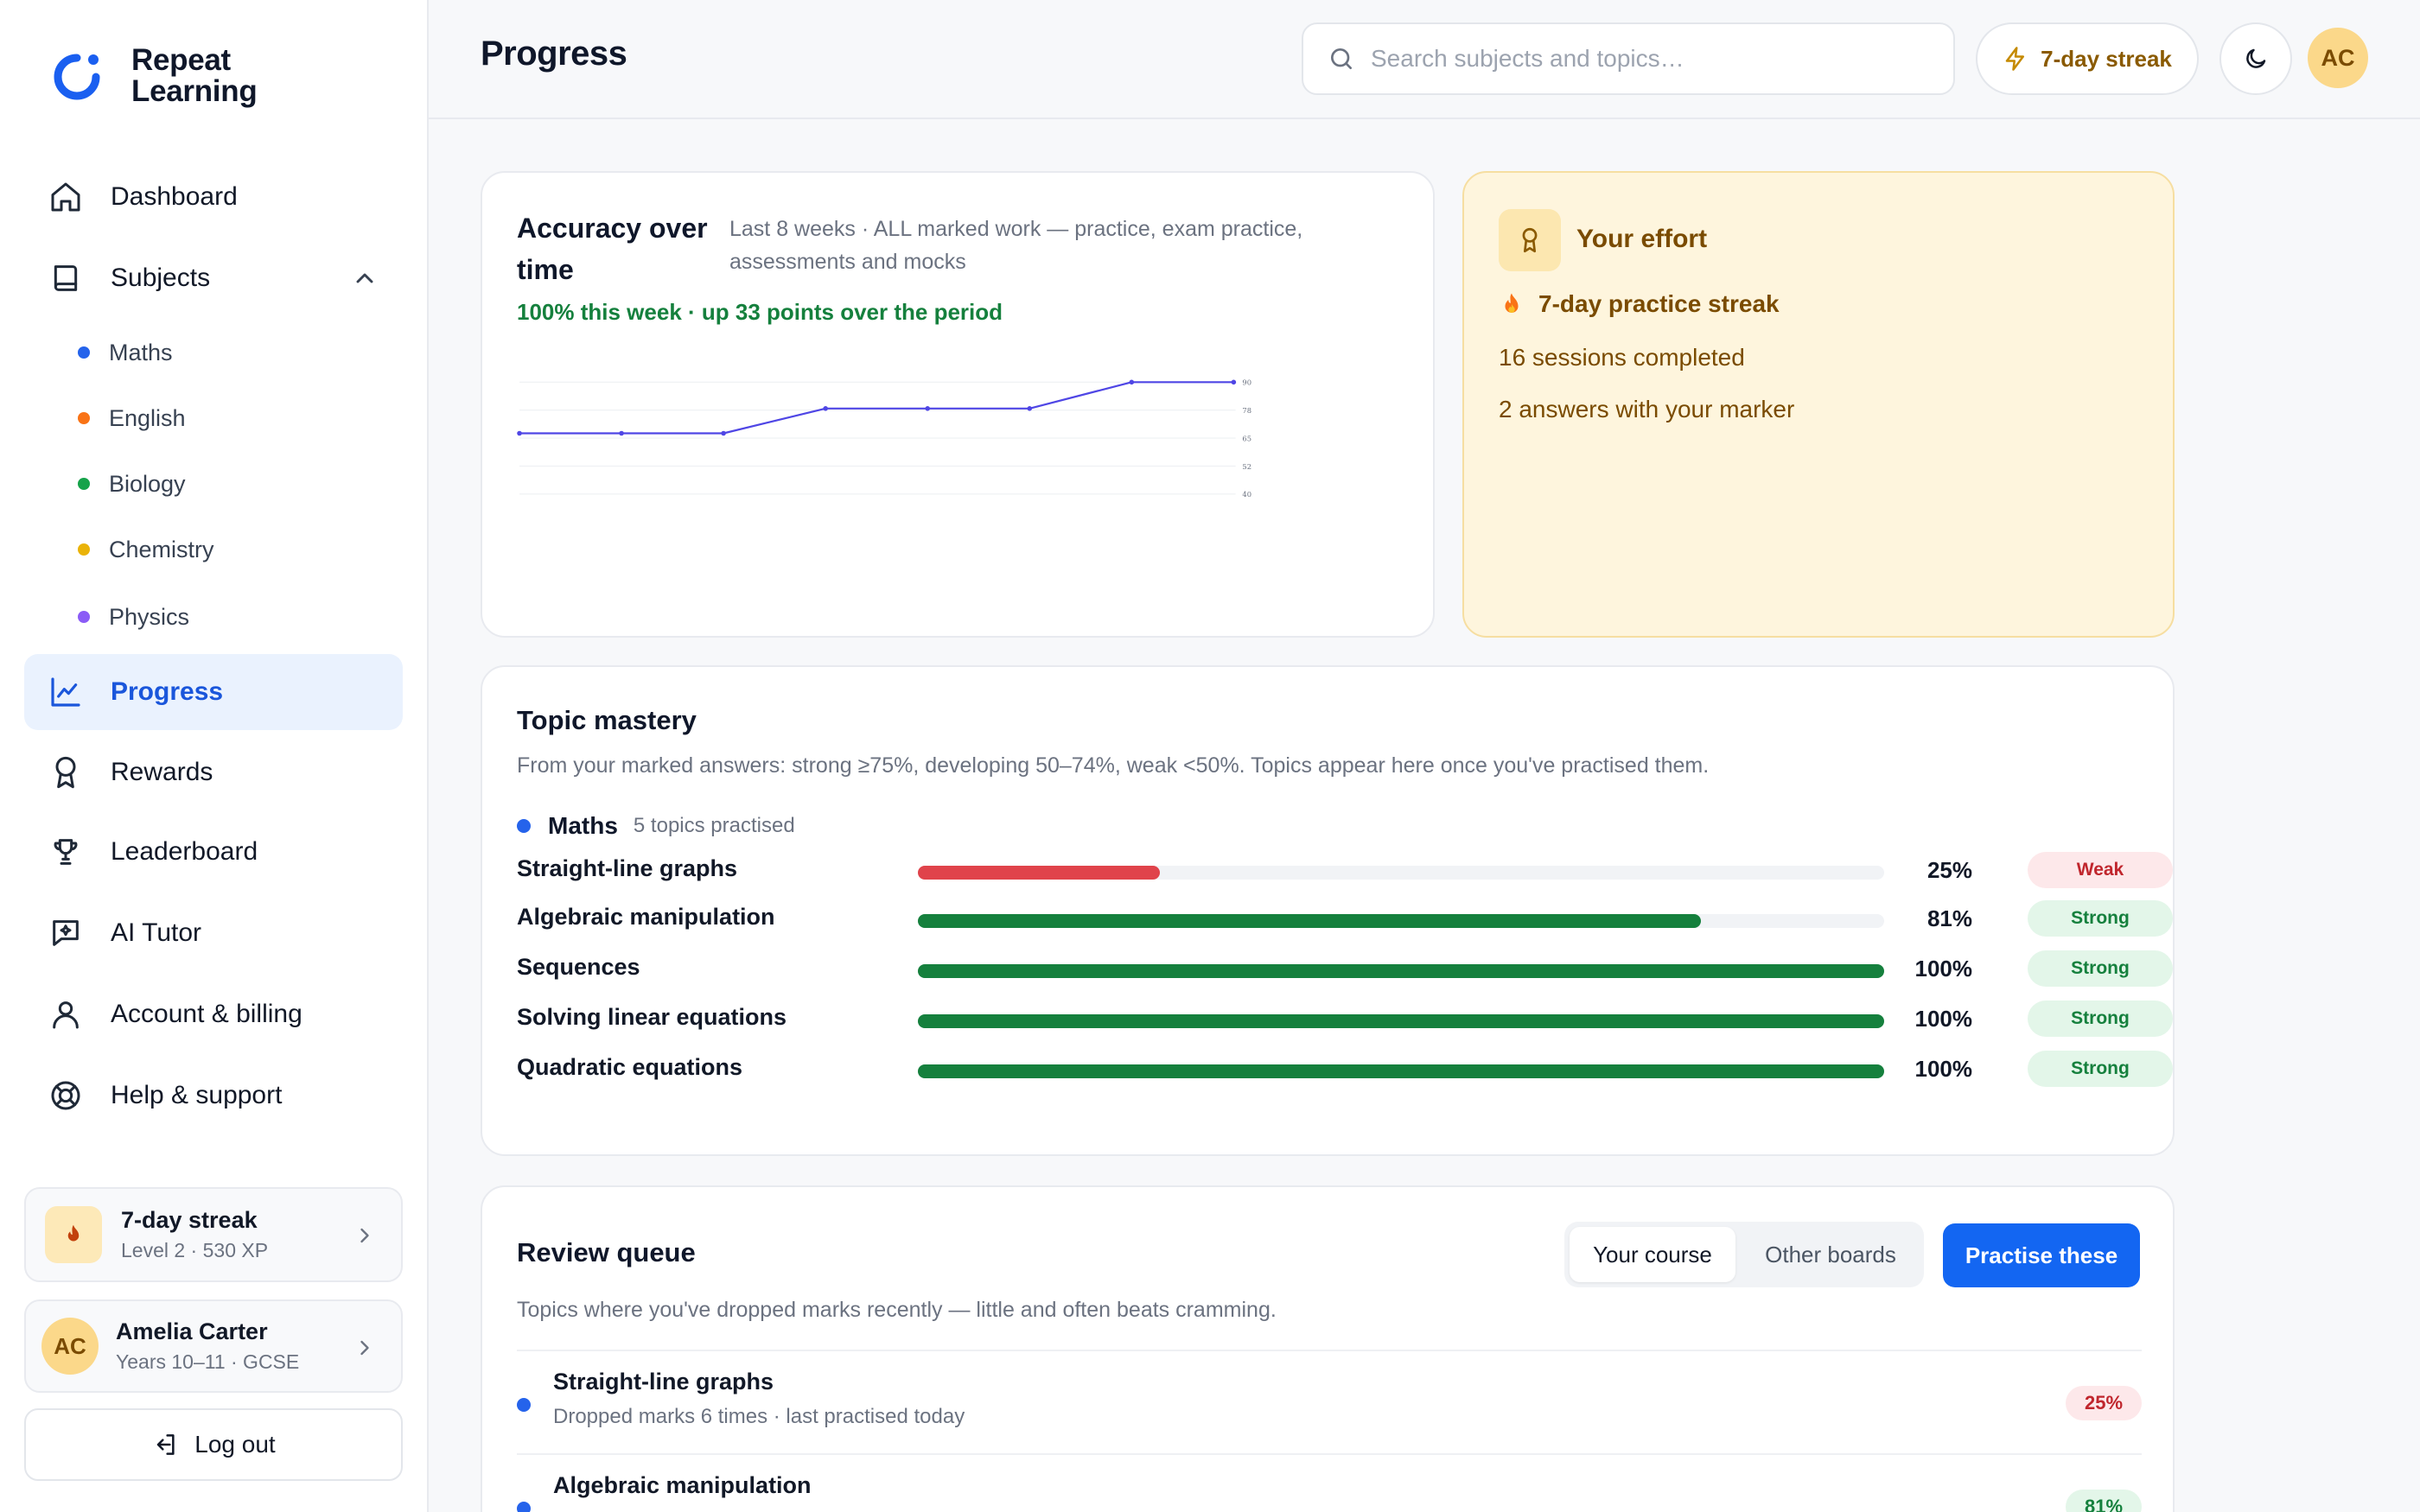 The width and height of the screenshot is (2420, 1512). Describe the element at coordinates (652, 1017) in the screenshot. I see `topic-name: Solving linear equations` at that location.